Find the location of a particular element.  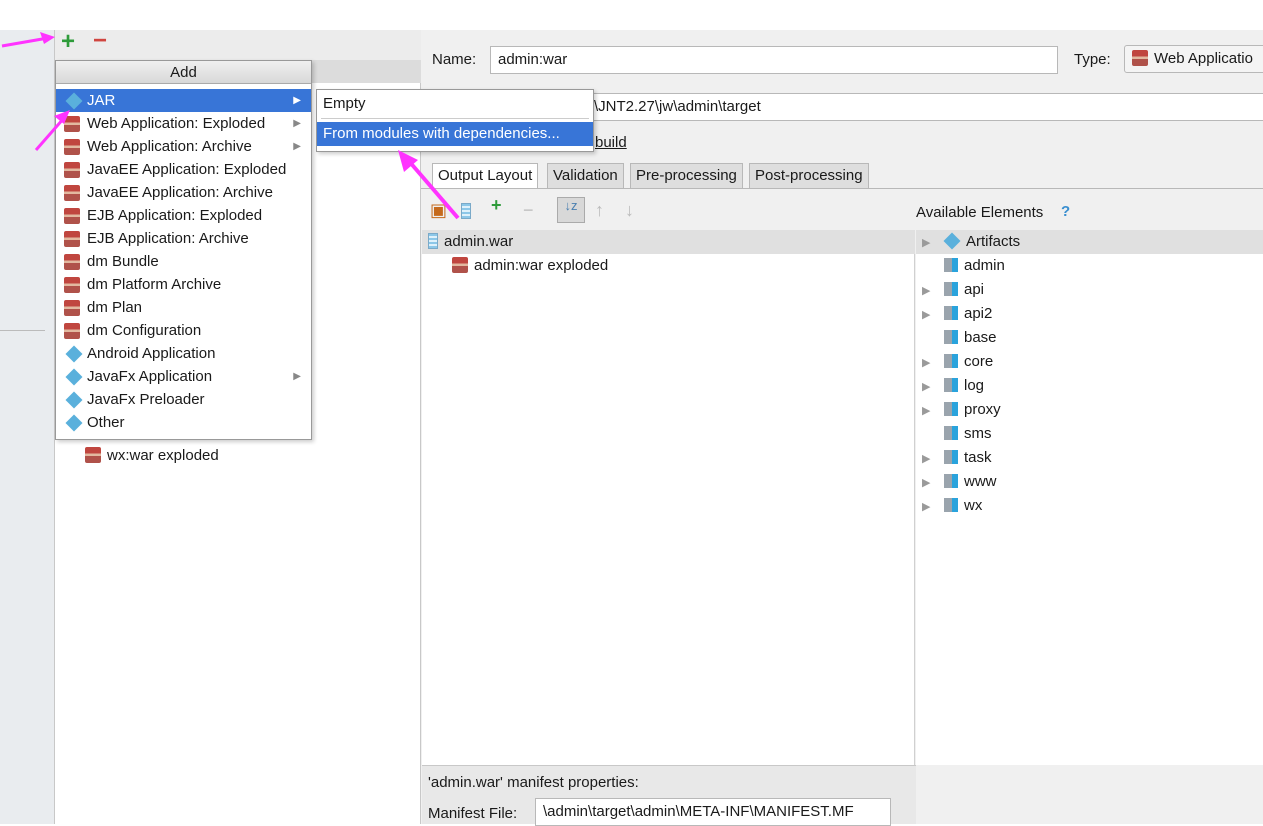

artifact-item: wx:war exploded is located at coordinates (152, 456).